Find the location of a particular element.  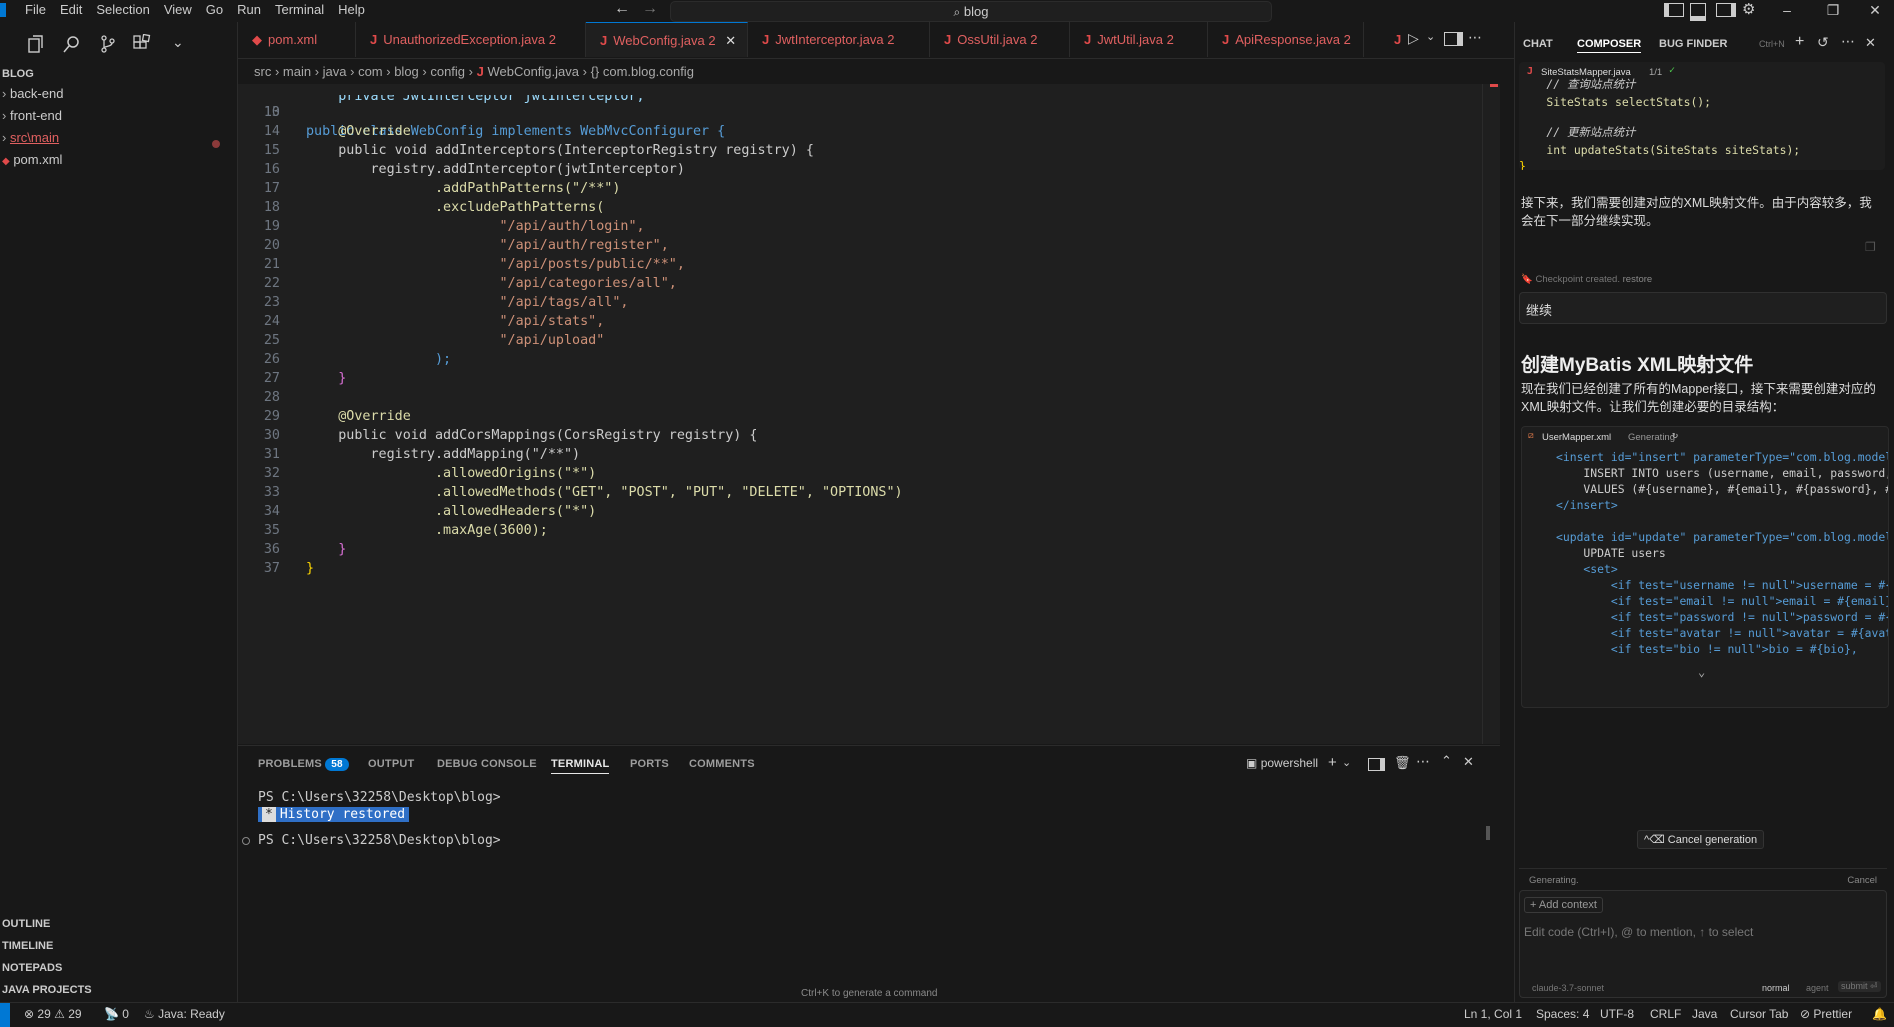

settings-gear-icon: ⚙ is located at coordinates (1748, 9).